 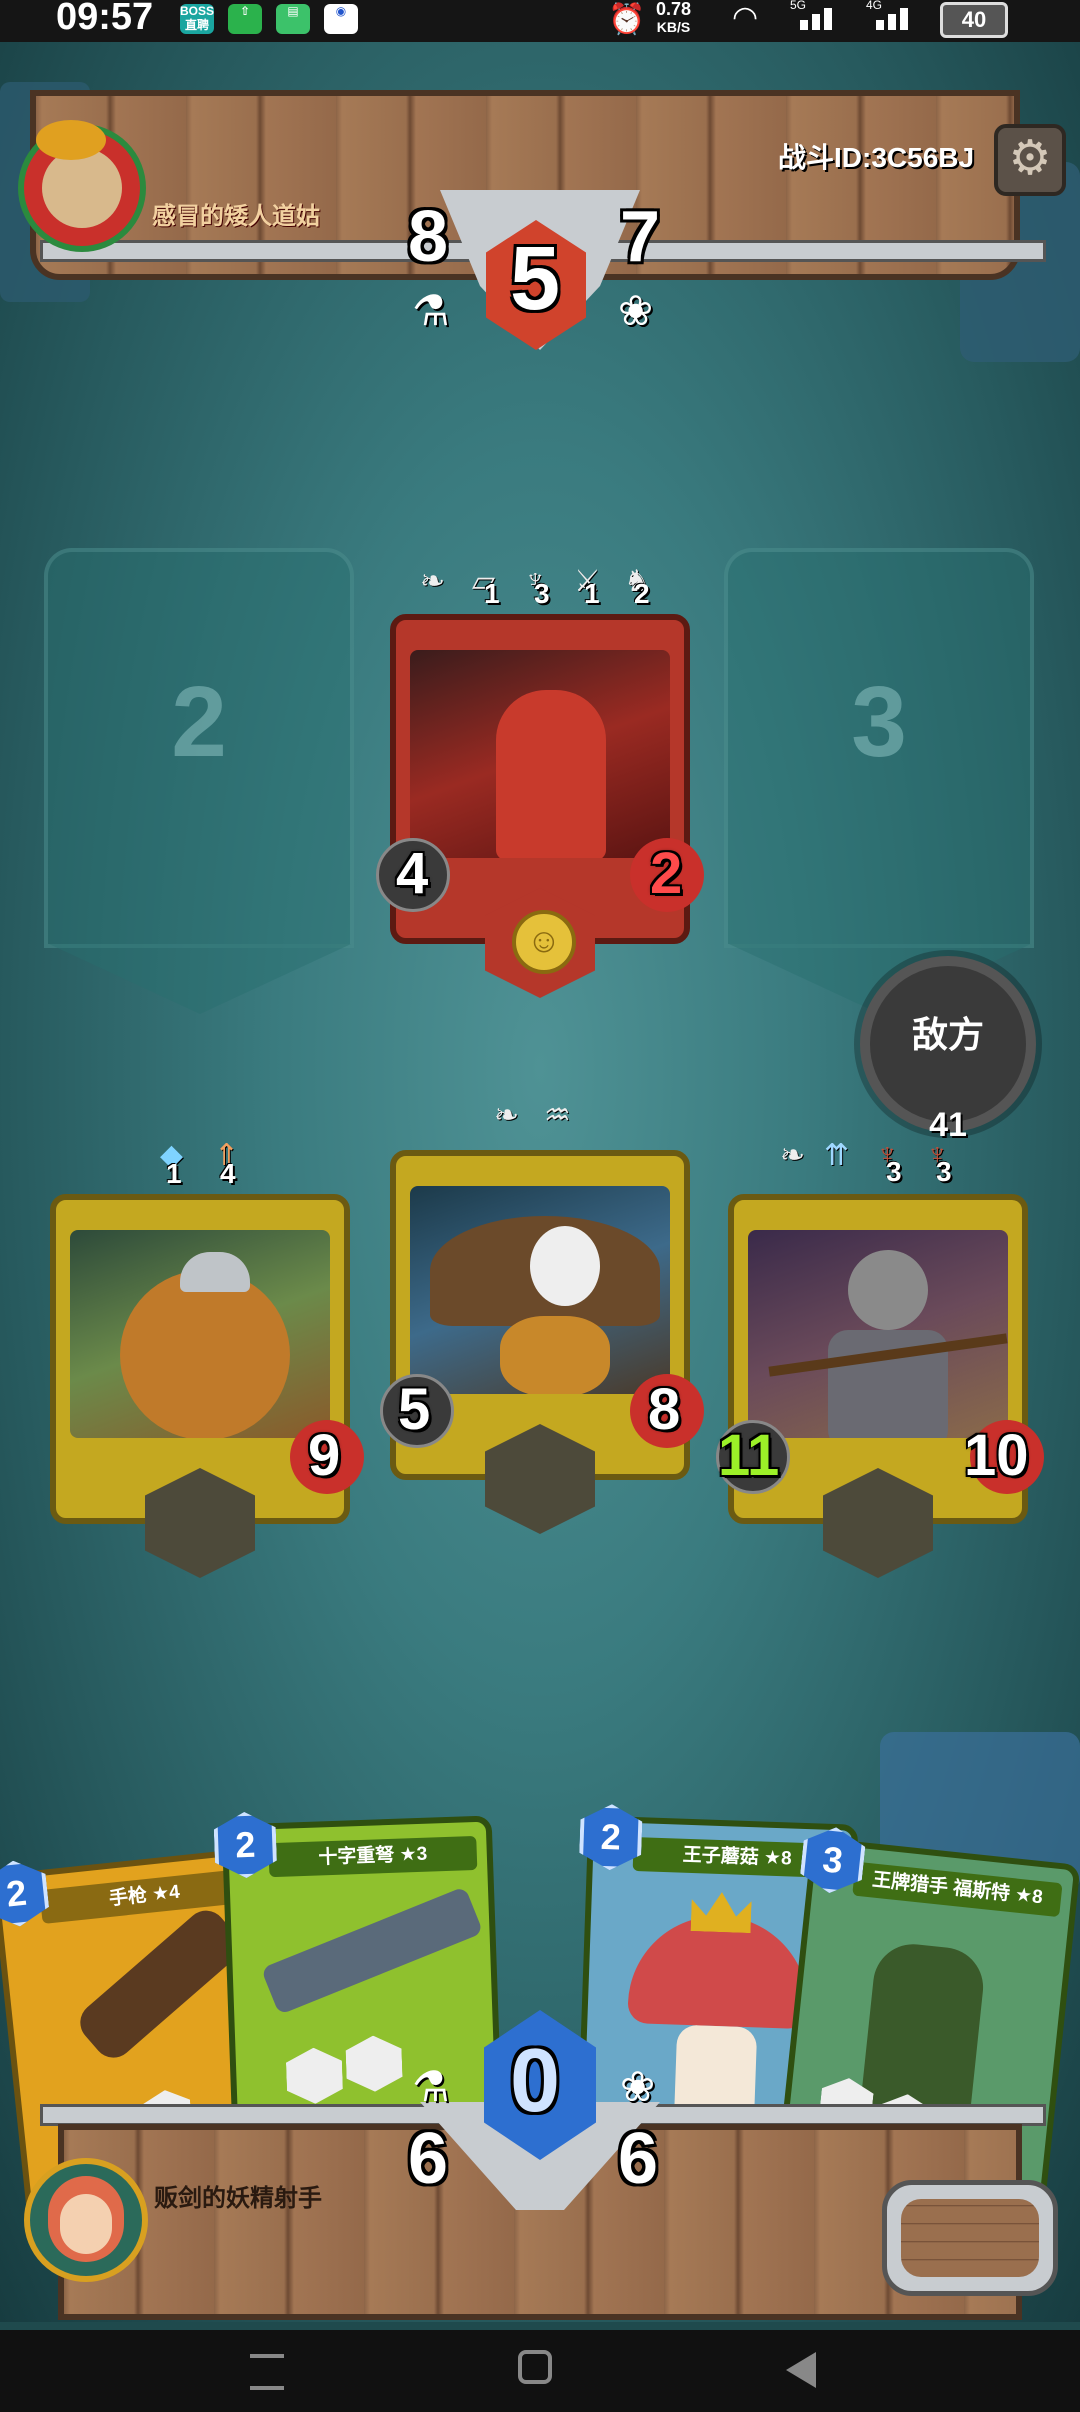 I want to click on opponent-avatar, so click(x=82, y=186).